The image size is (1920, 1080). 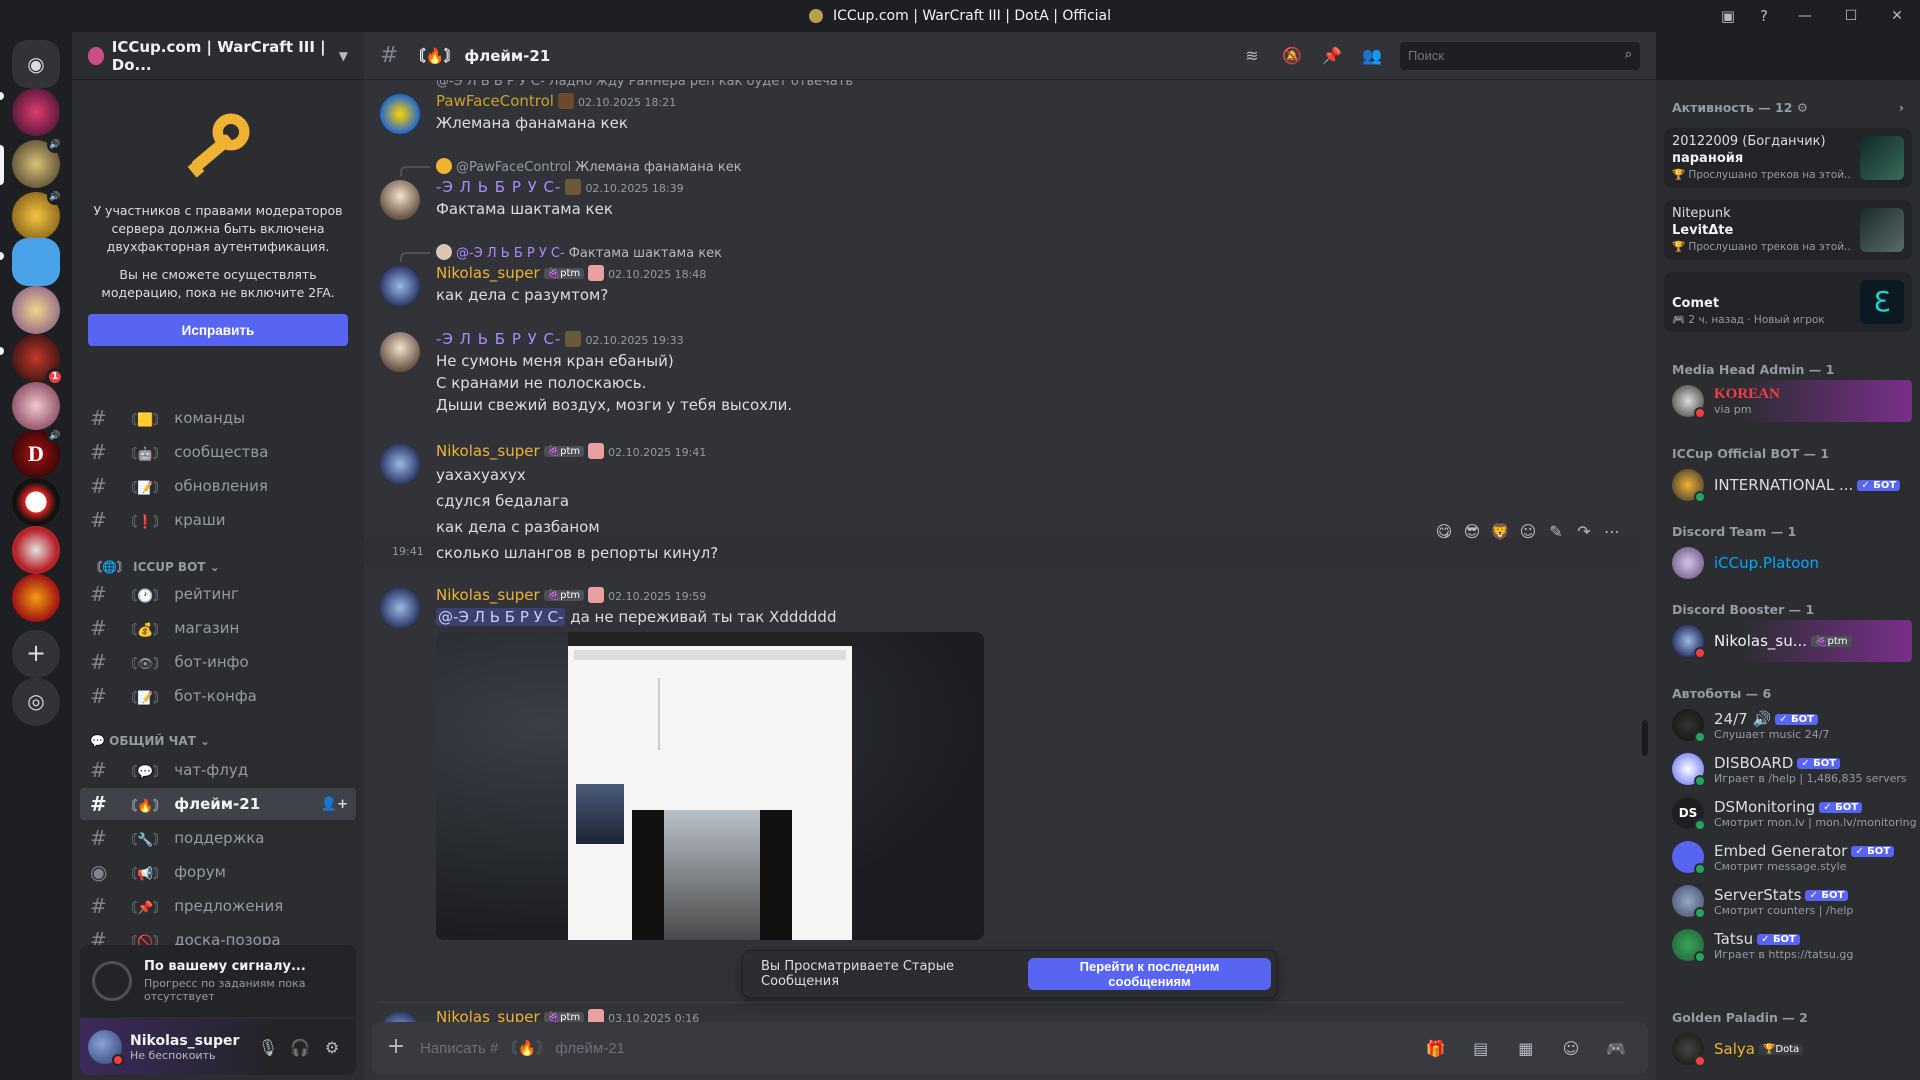 What do you see at coordinates (300, 1047) in the screenshot?
I see `headphones-icon: 🎧` at bounding box center [300, 1047].